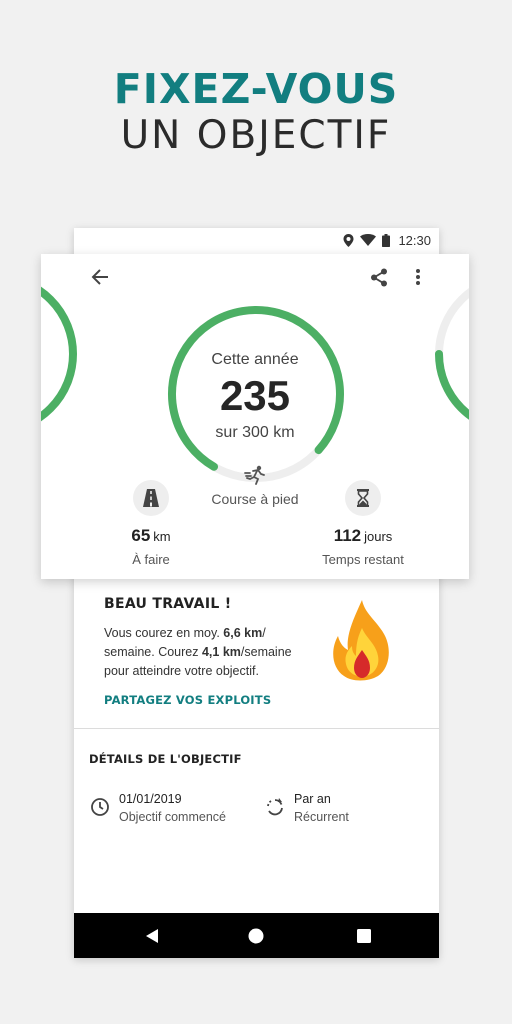  I want to click on stat-remaining: 65 km À faire, so click(151, 523).